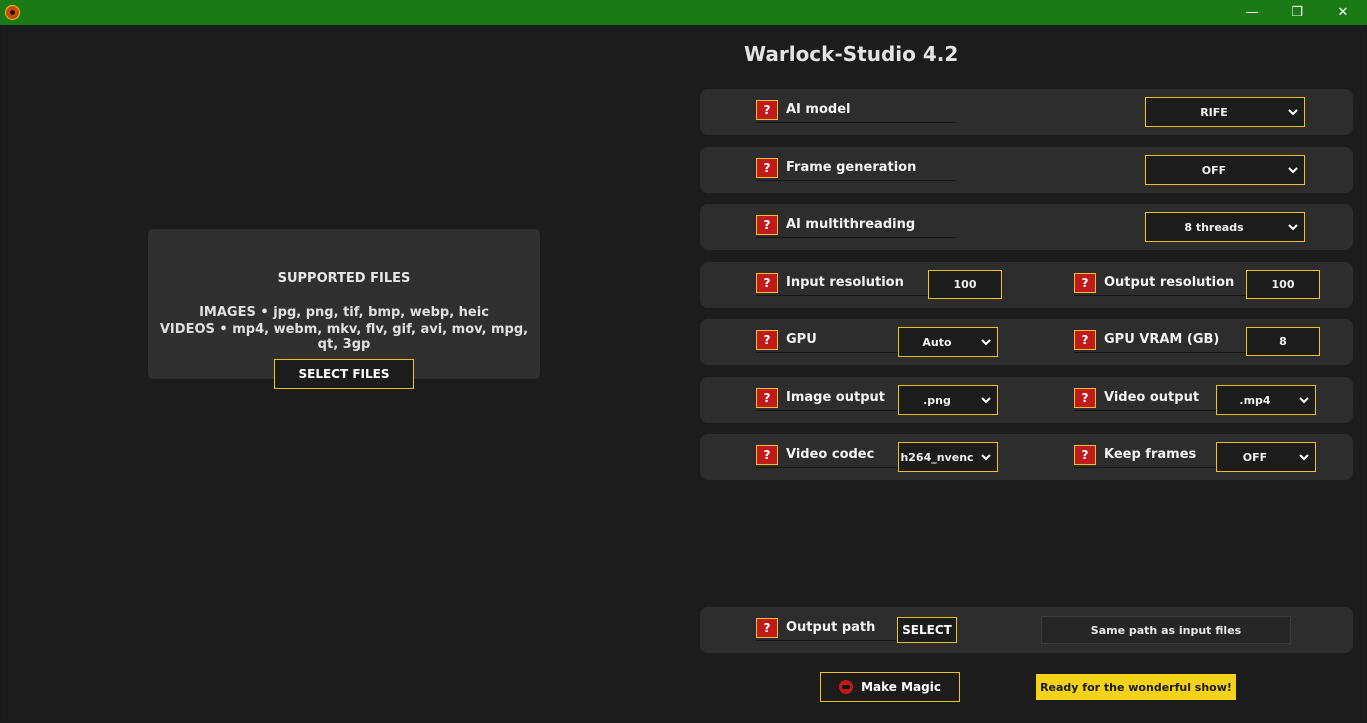  I want to click on ai-multithreading-dropdown: 8 threads, so click(1225, 227).